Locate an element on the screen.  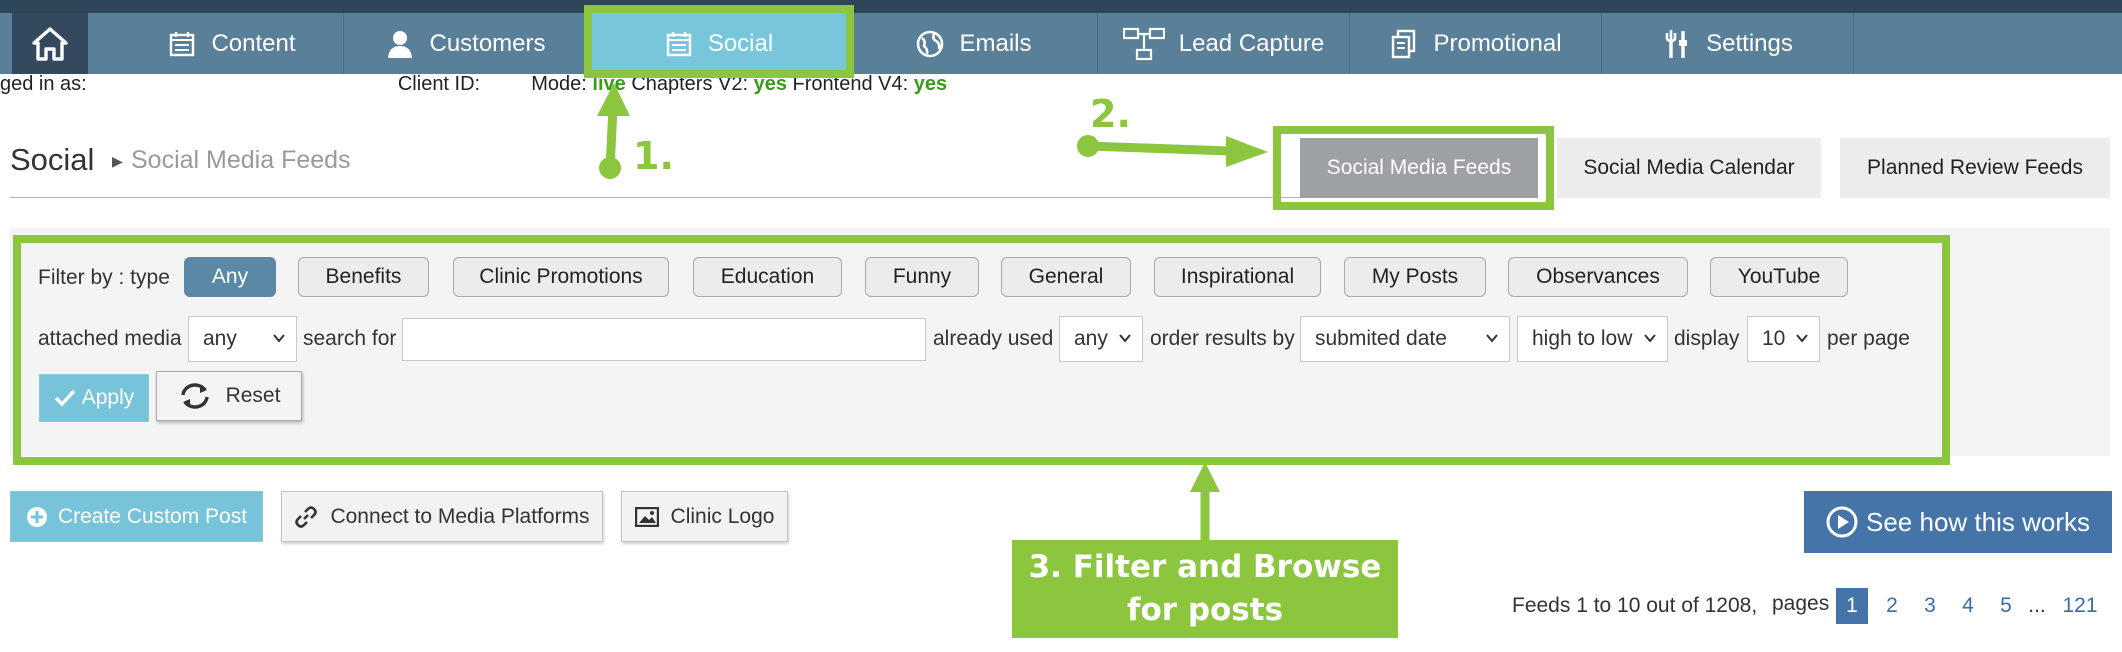
frontend-value: yes is located at coordinates (930, 84).